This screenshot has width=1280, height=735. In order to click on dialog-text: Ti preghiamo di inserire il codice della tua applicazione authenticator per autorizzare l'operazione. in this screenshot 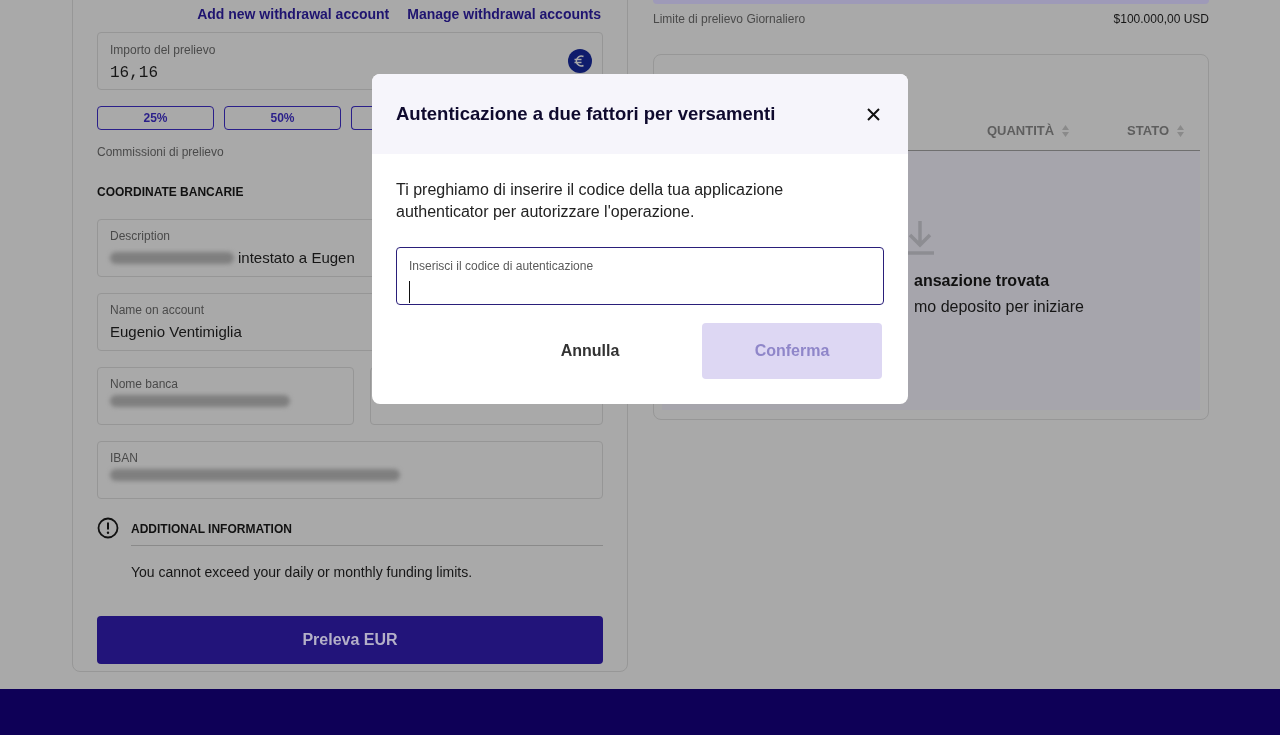, I will do `click(590, 201)`.